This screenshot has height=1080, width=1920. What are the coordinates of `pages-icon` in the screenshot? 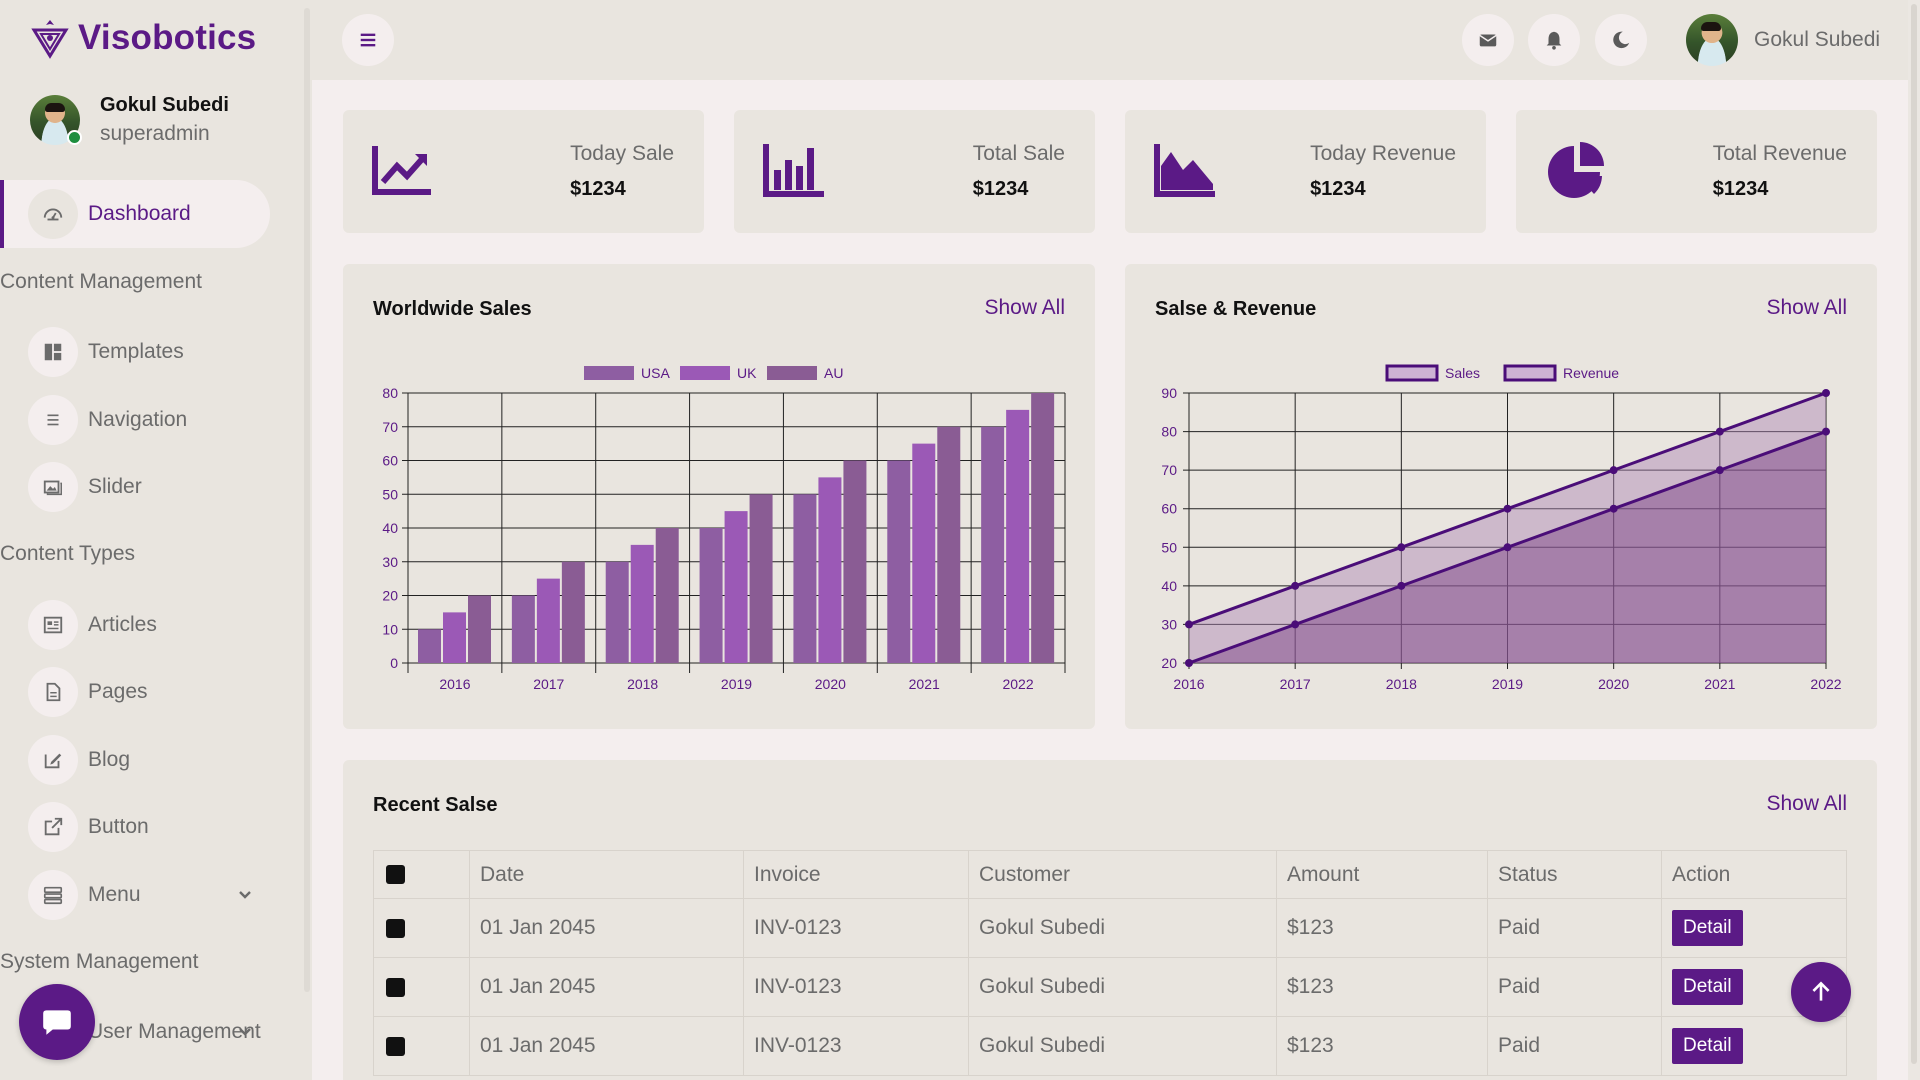 It's located at (53, 692).